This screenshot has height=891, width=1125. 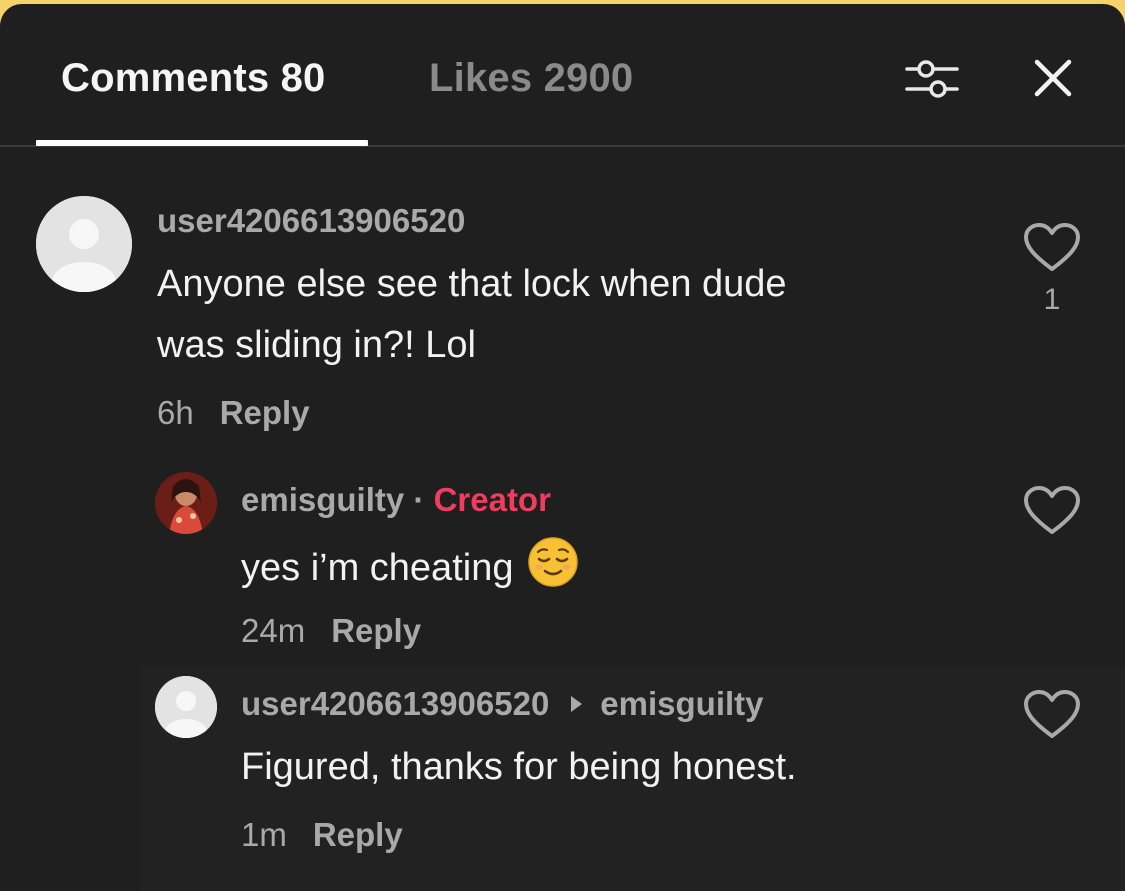 I want to click on reply-time: 1m, so click(x=264, y=834).